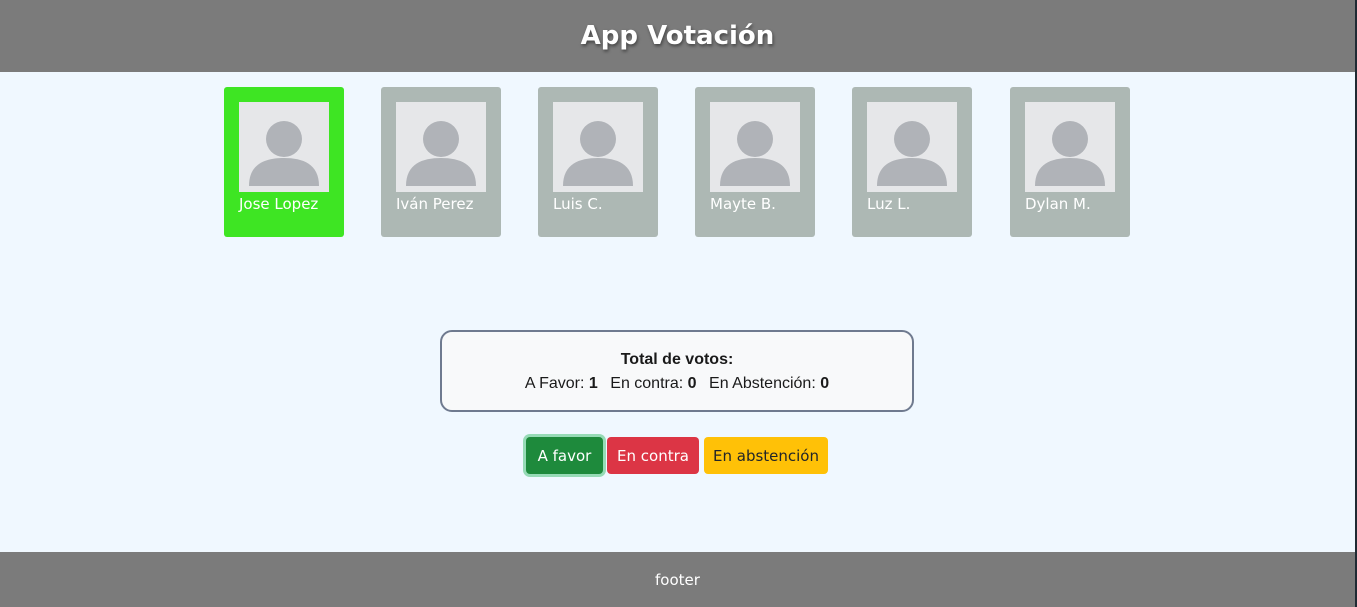 The image size is (1357, 607). I want to click on vote-contra-button: En contra, so click(653, 455).